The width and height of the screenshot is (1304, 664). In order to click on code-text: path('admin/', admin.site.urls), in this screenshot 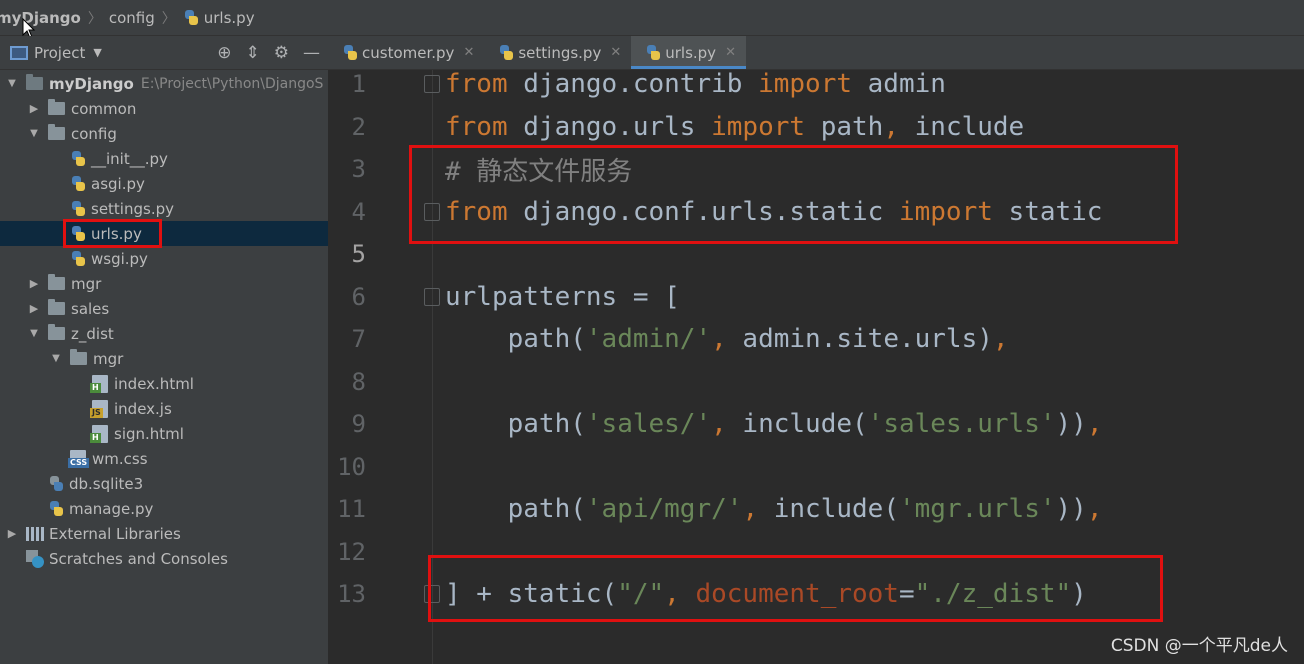, I will do `click(727, 339)`.